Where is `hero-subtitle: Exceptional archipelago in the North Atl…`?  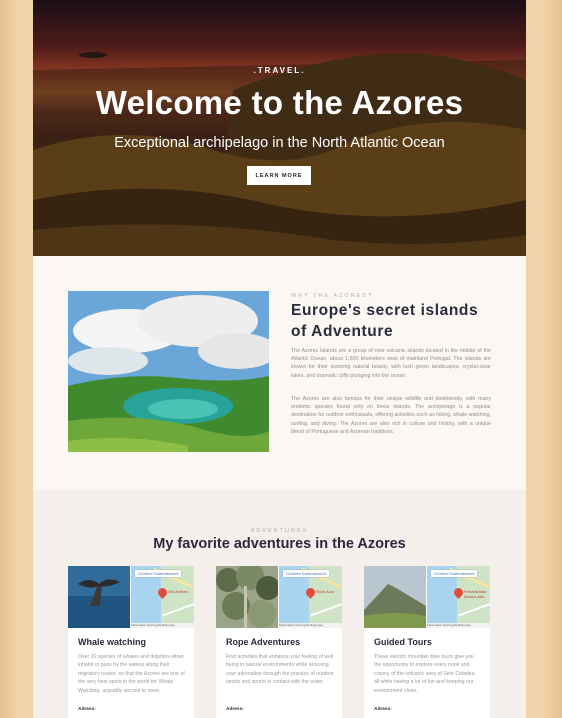 hero-subtitle: Exceptional archipelago in the North Atl… is located at coordinates (279, 143).